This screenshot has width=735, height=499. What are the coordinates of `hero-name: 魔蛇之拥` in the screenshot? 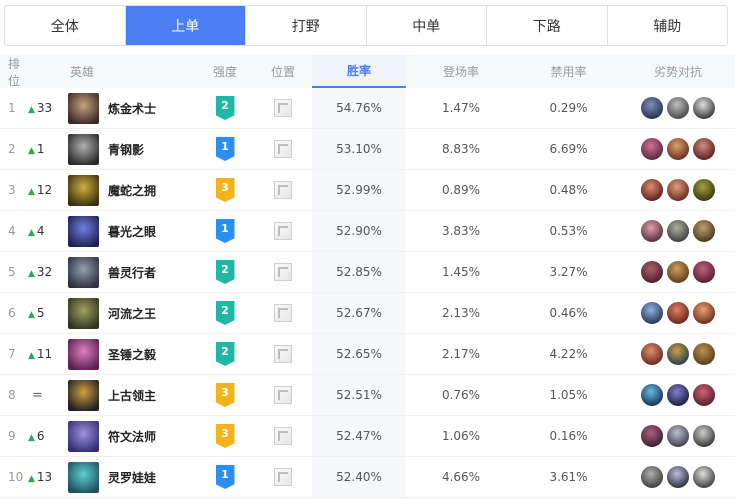 It's located at (132, 190).